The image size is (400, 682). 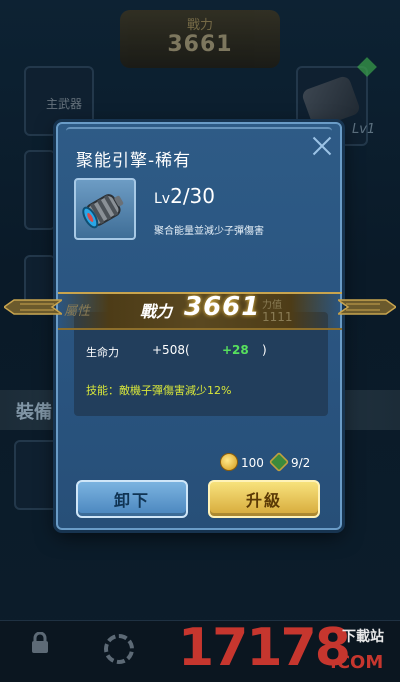 I want to click on stat-bonus: +28, so click(x=235, y=350).